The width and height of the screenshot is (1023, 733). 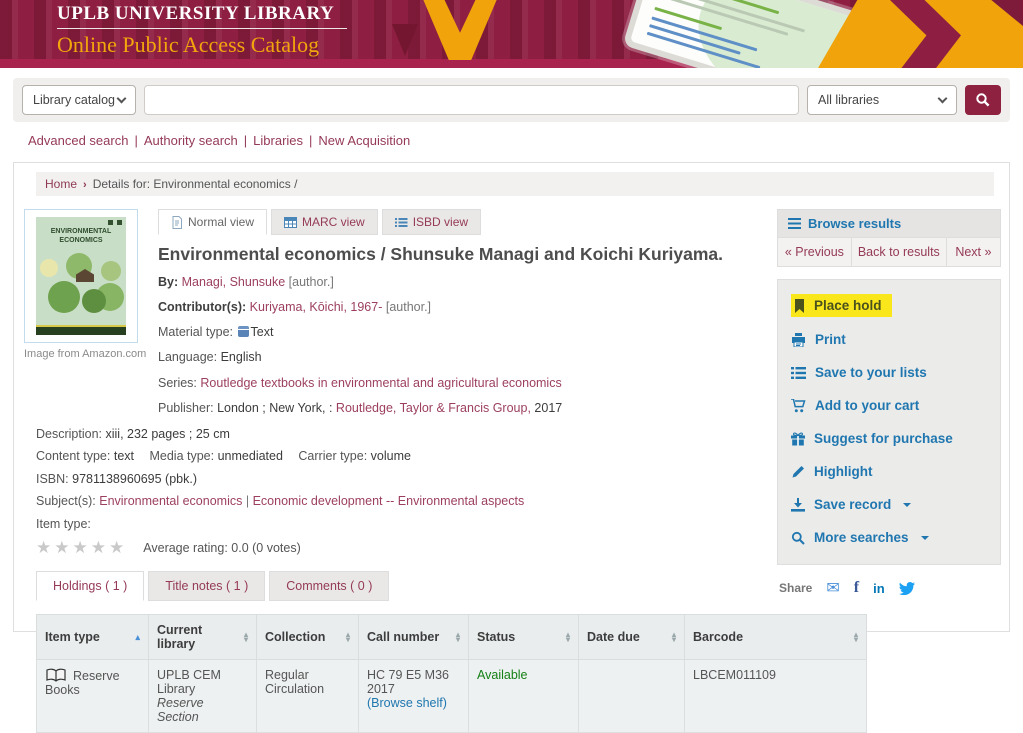 I want to click on cell-collection: Regular Circulation, so click(x=307, y=696).